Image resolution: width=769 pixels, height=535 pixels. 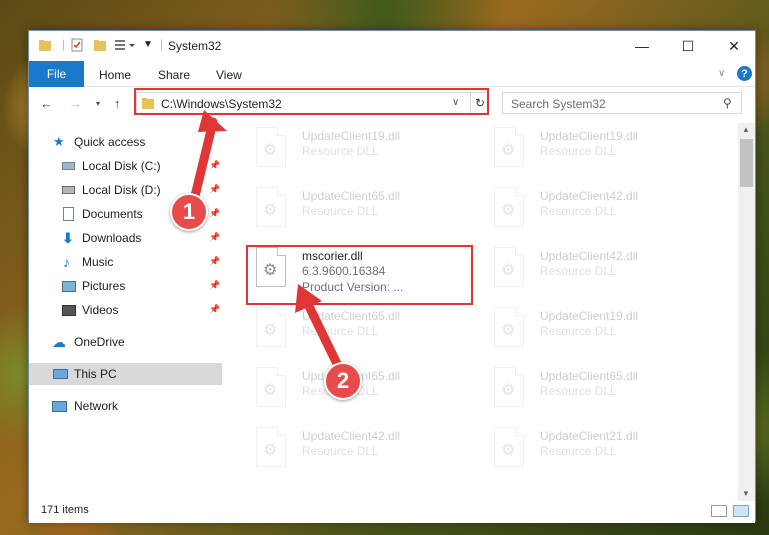 I want to click on step-marker-2: 2, so click(x=343, y=381).